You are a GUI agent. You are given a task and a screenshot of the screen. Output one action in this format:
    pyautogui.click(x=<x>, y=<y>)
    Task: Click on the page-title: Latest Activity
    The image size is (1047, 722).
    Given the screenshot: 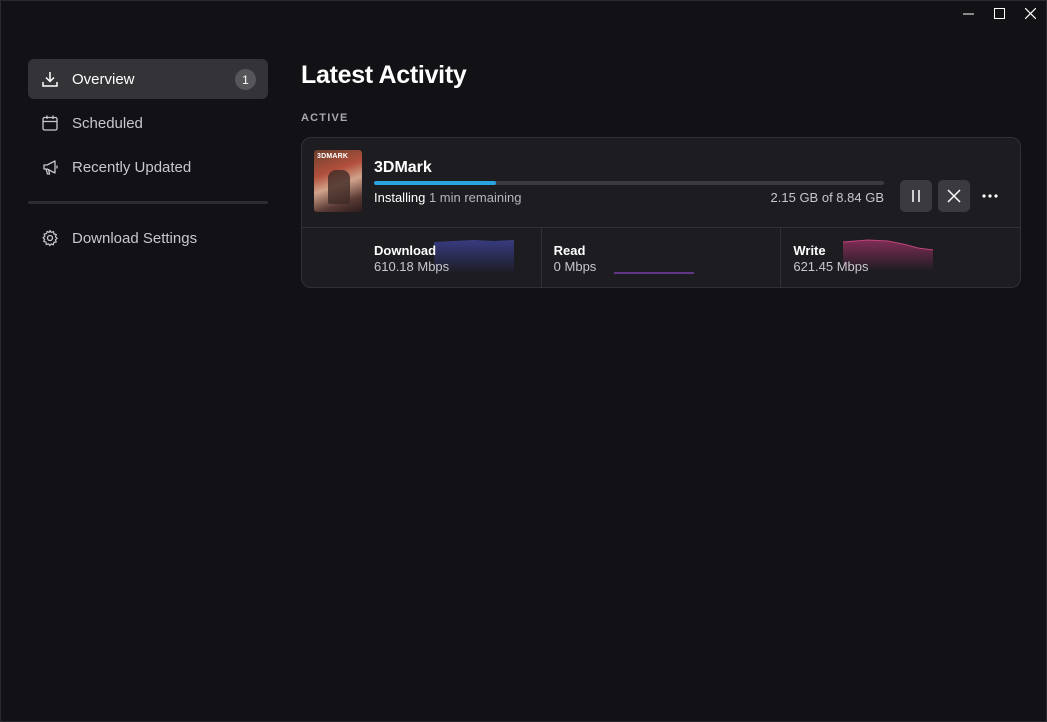 What is the action you would take?
    pyautogui.click(x=384, y=75)
    